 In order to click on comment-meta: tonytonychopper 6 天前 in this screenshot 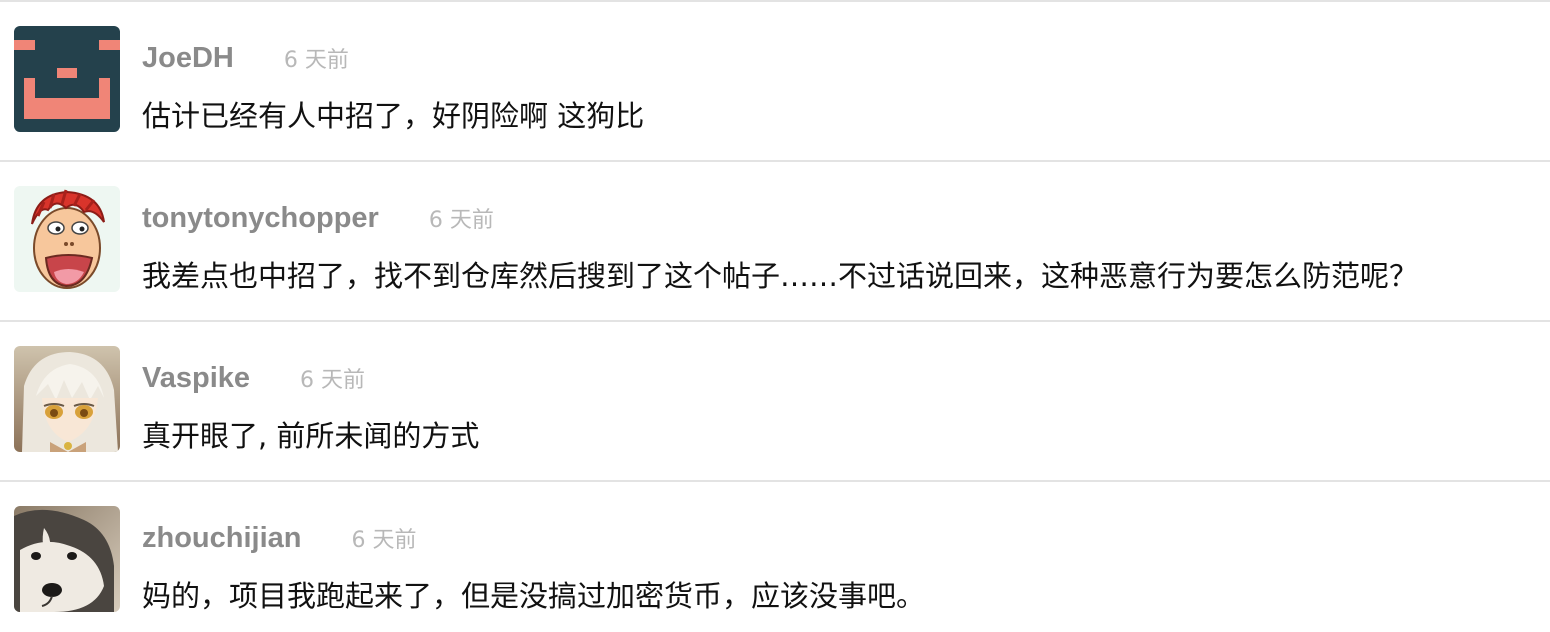, I will do `click(318, 218)`.